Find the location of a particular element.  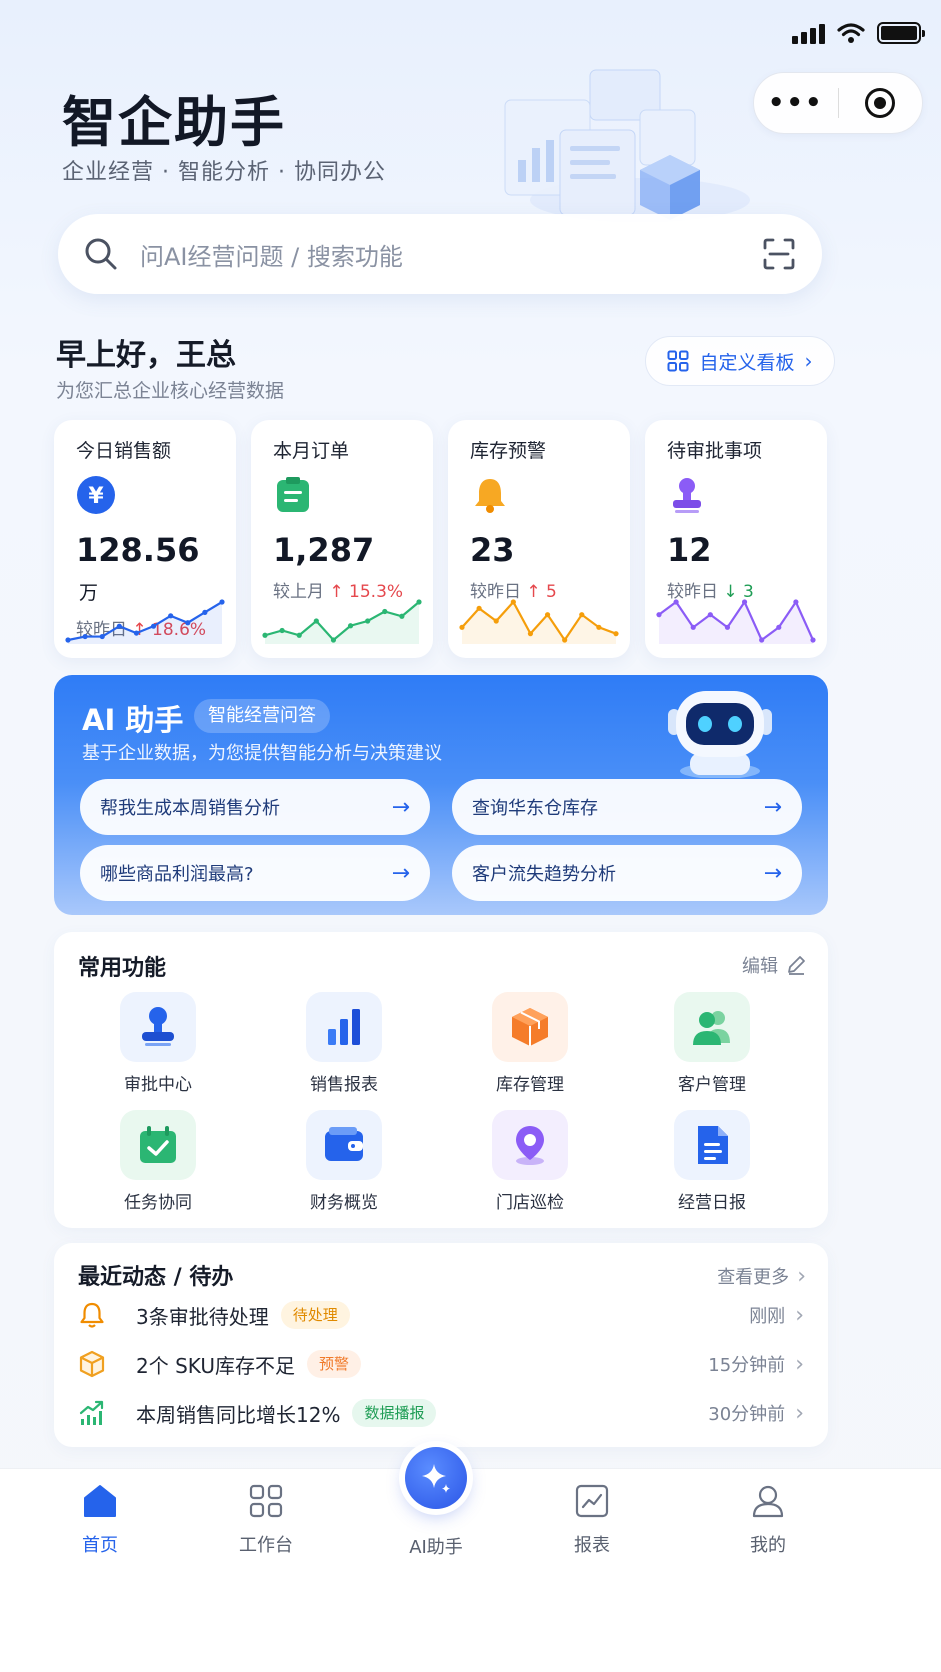

custom-dashboard-button: 自定义看板 › is located at coordinates (740, 361).